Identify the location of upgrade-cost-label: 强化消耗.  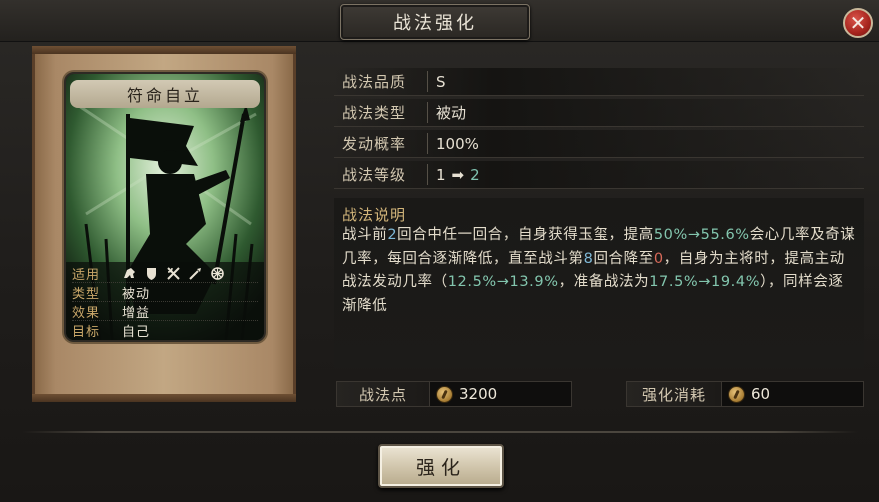
(674, 394).